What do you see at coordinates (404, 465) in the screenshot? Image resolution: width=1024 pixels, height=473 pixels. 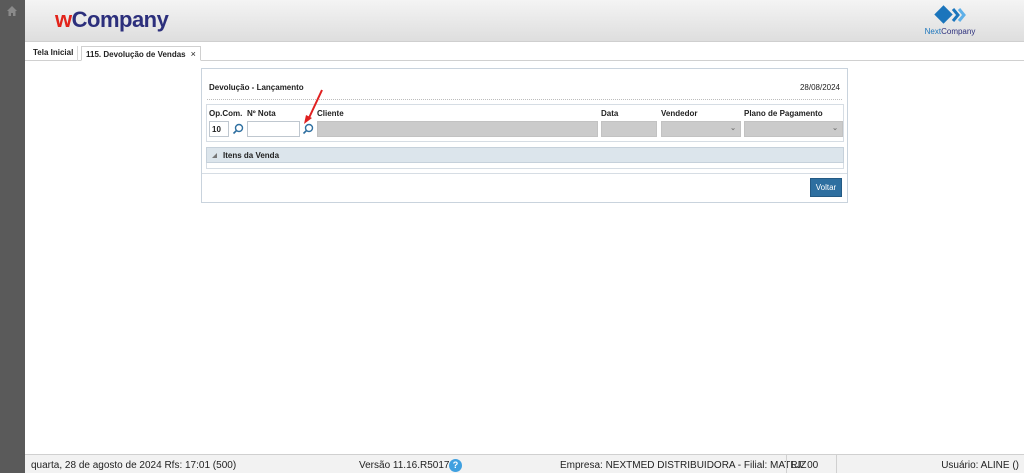 I see `status-version: Versão 11.16.R5017` at bounding box center [404, 465].